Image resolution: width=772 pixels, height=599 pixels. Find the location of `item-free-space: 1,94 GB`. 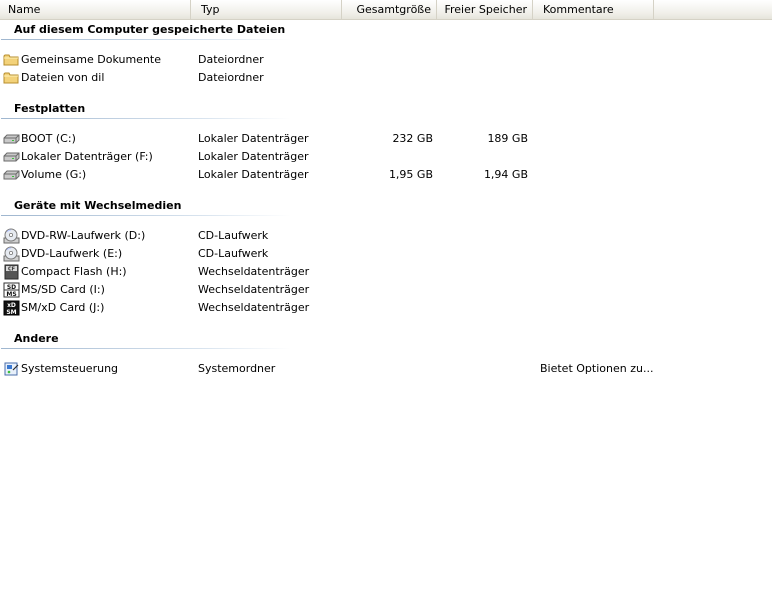

item-free-space: 1,94 GB is located at coordinates (505, 174).